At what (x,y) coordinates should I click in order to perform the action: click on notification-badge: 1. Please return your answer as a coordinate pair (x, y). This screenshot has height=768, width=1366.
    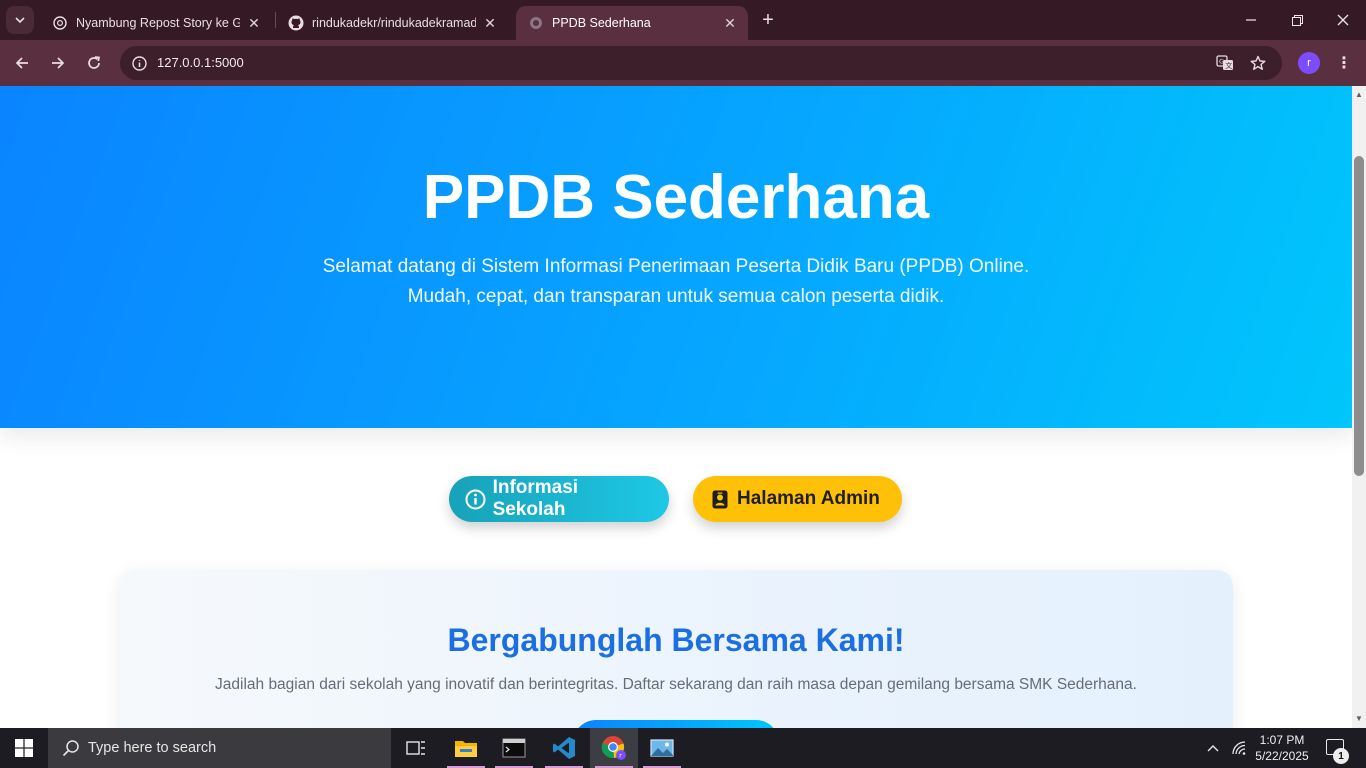
    Looking at the image, I should click on (1341, 756).